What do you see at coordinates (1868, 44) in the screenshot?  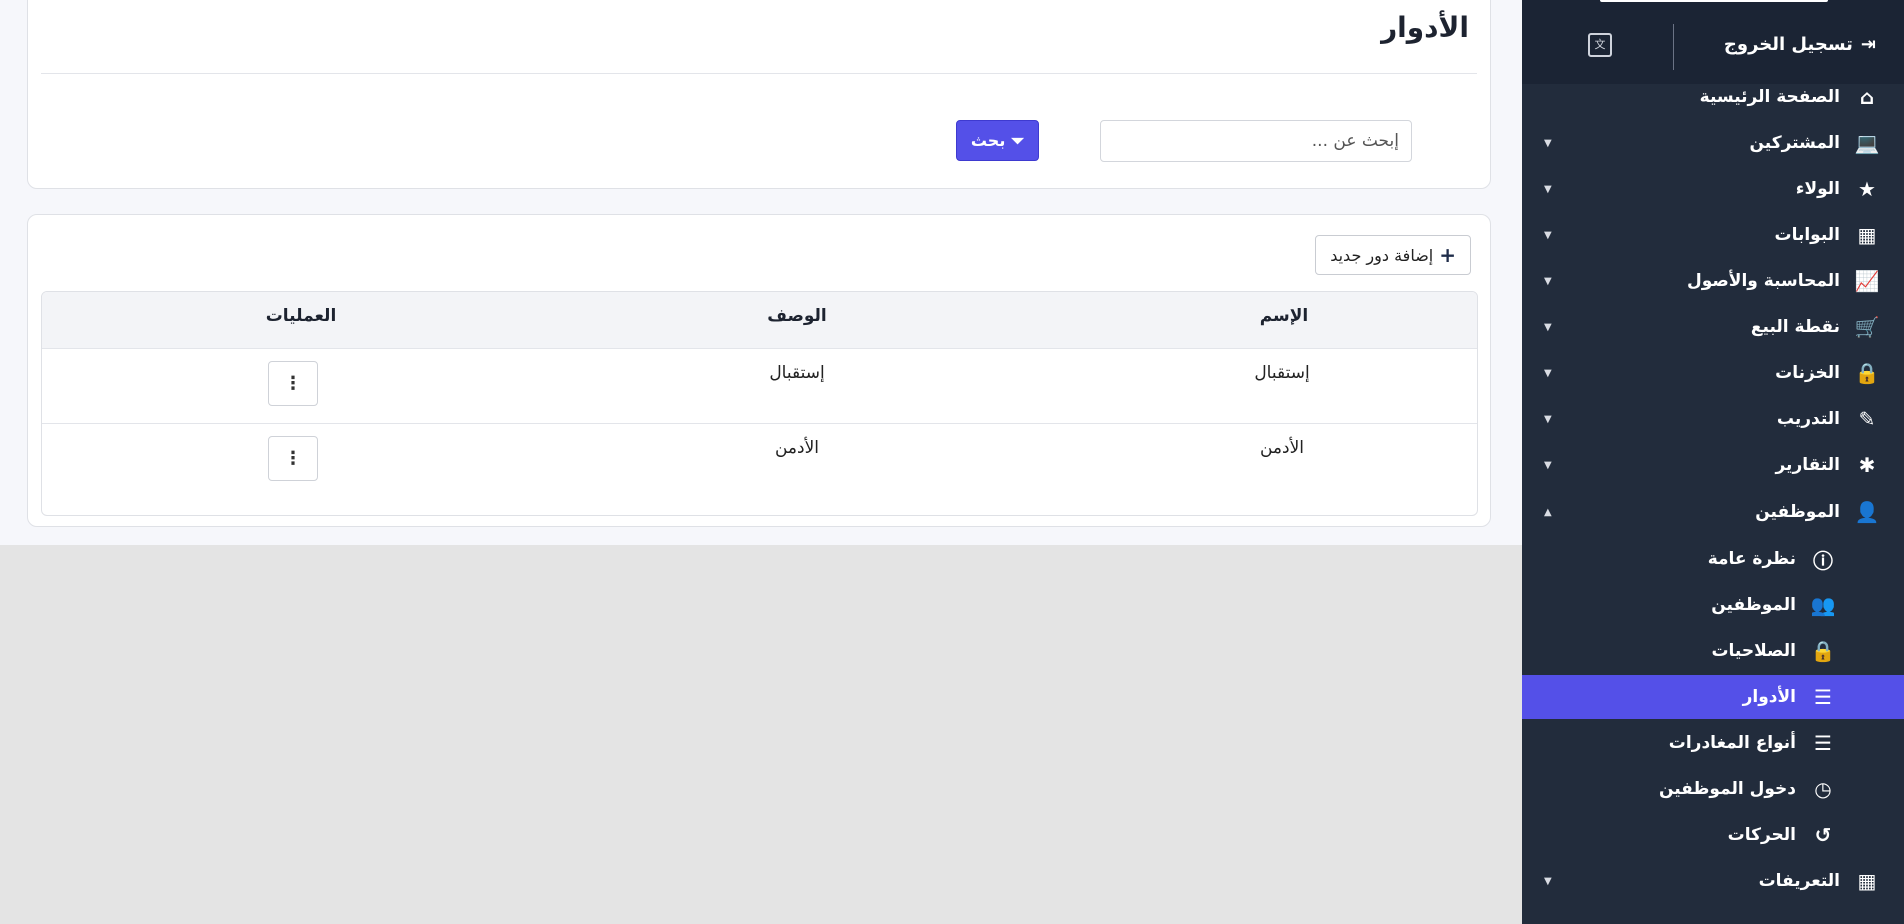 I see `logout-icon: ⇥` at bounding box center [1868, 44].